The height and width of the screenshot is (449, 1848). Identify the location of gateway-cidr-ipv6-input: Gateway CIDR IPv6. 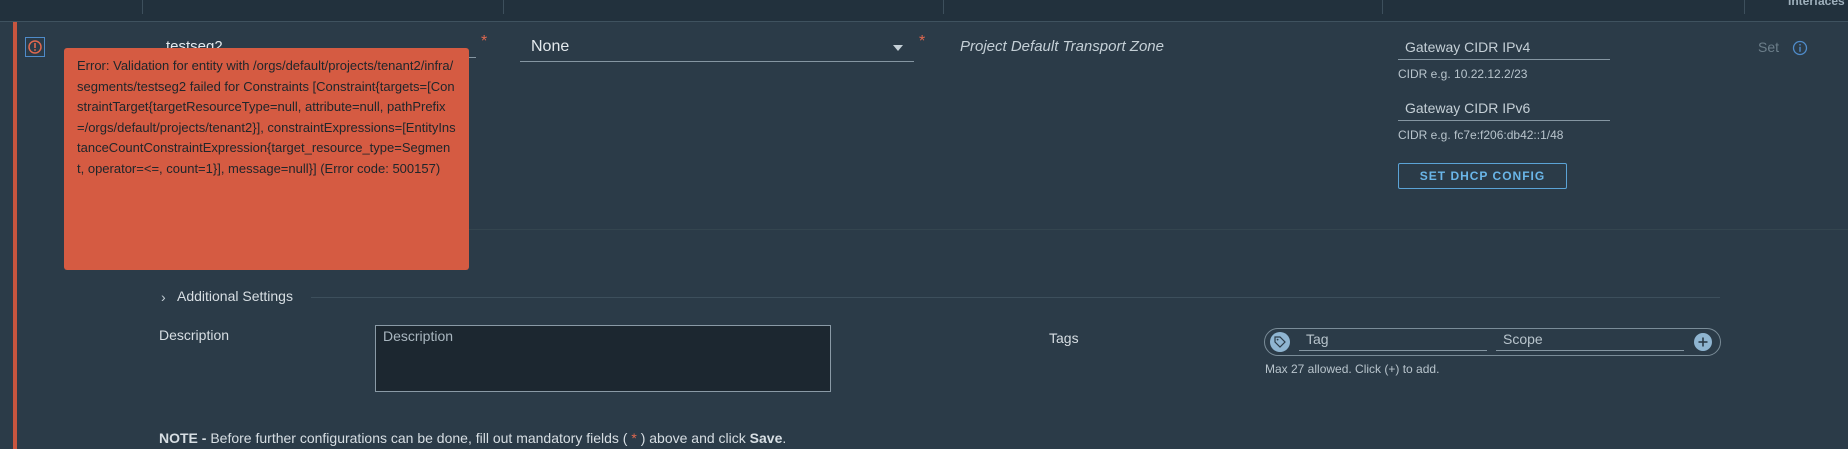
(1504, 109).